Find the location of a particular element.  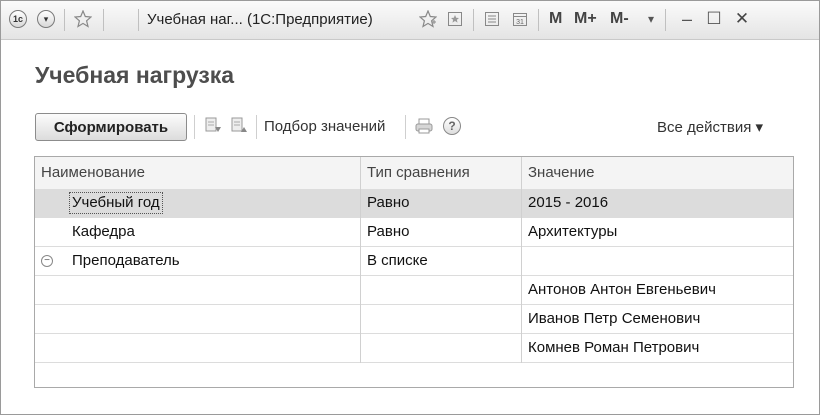

memory-mplus-button: M+ is located at coordinates (585, 19).